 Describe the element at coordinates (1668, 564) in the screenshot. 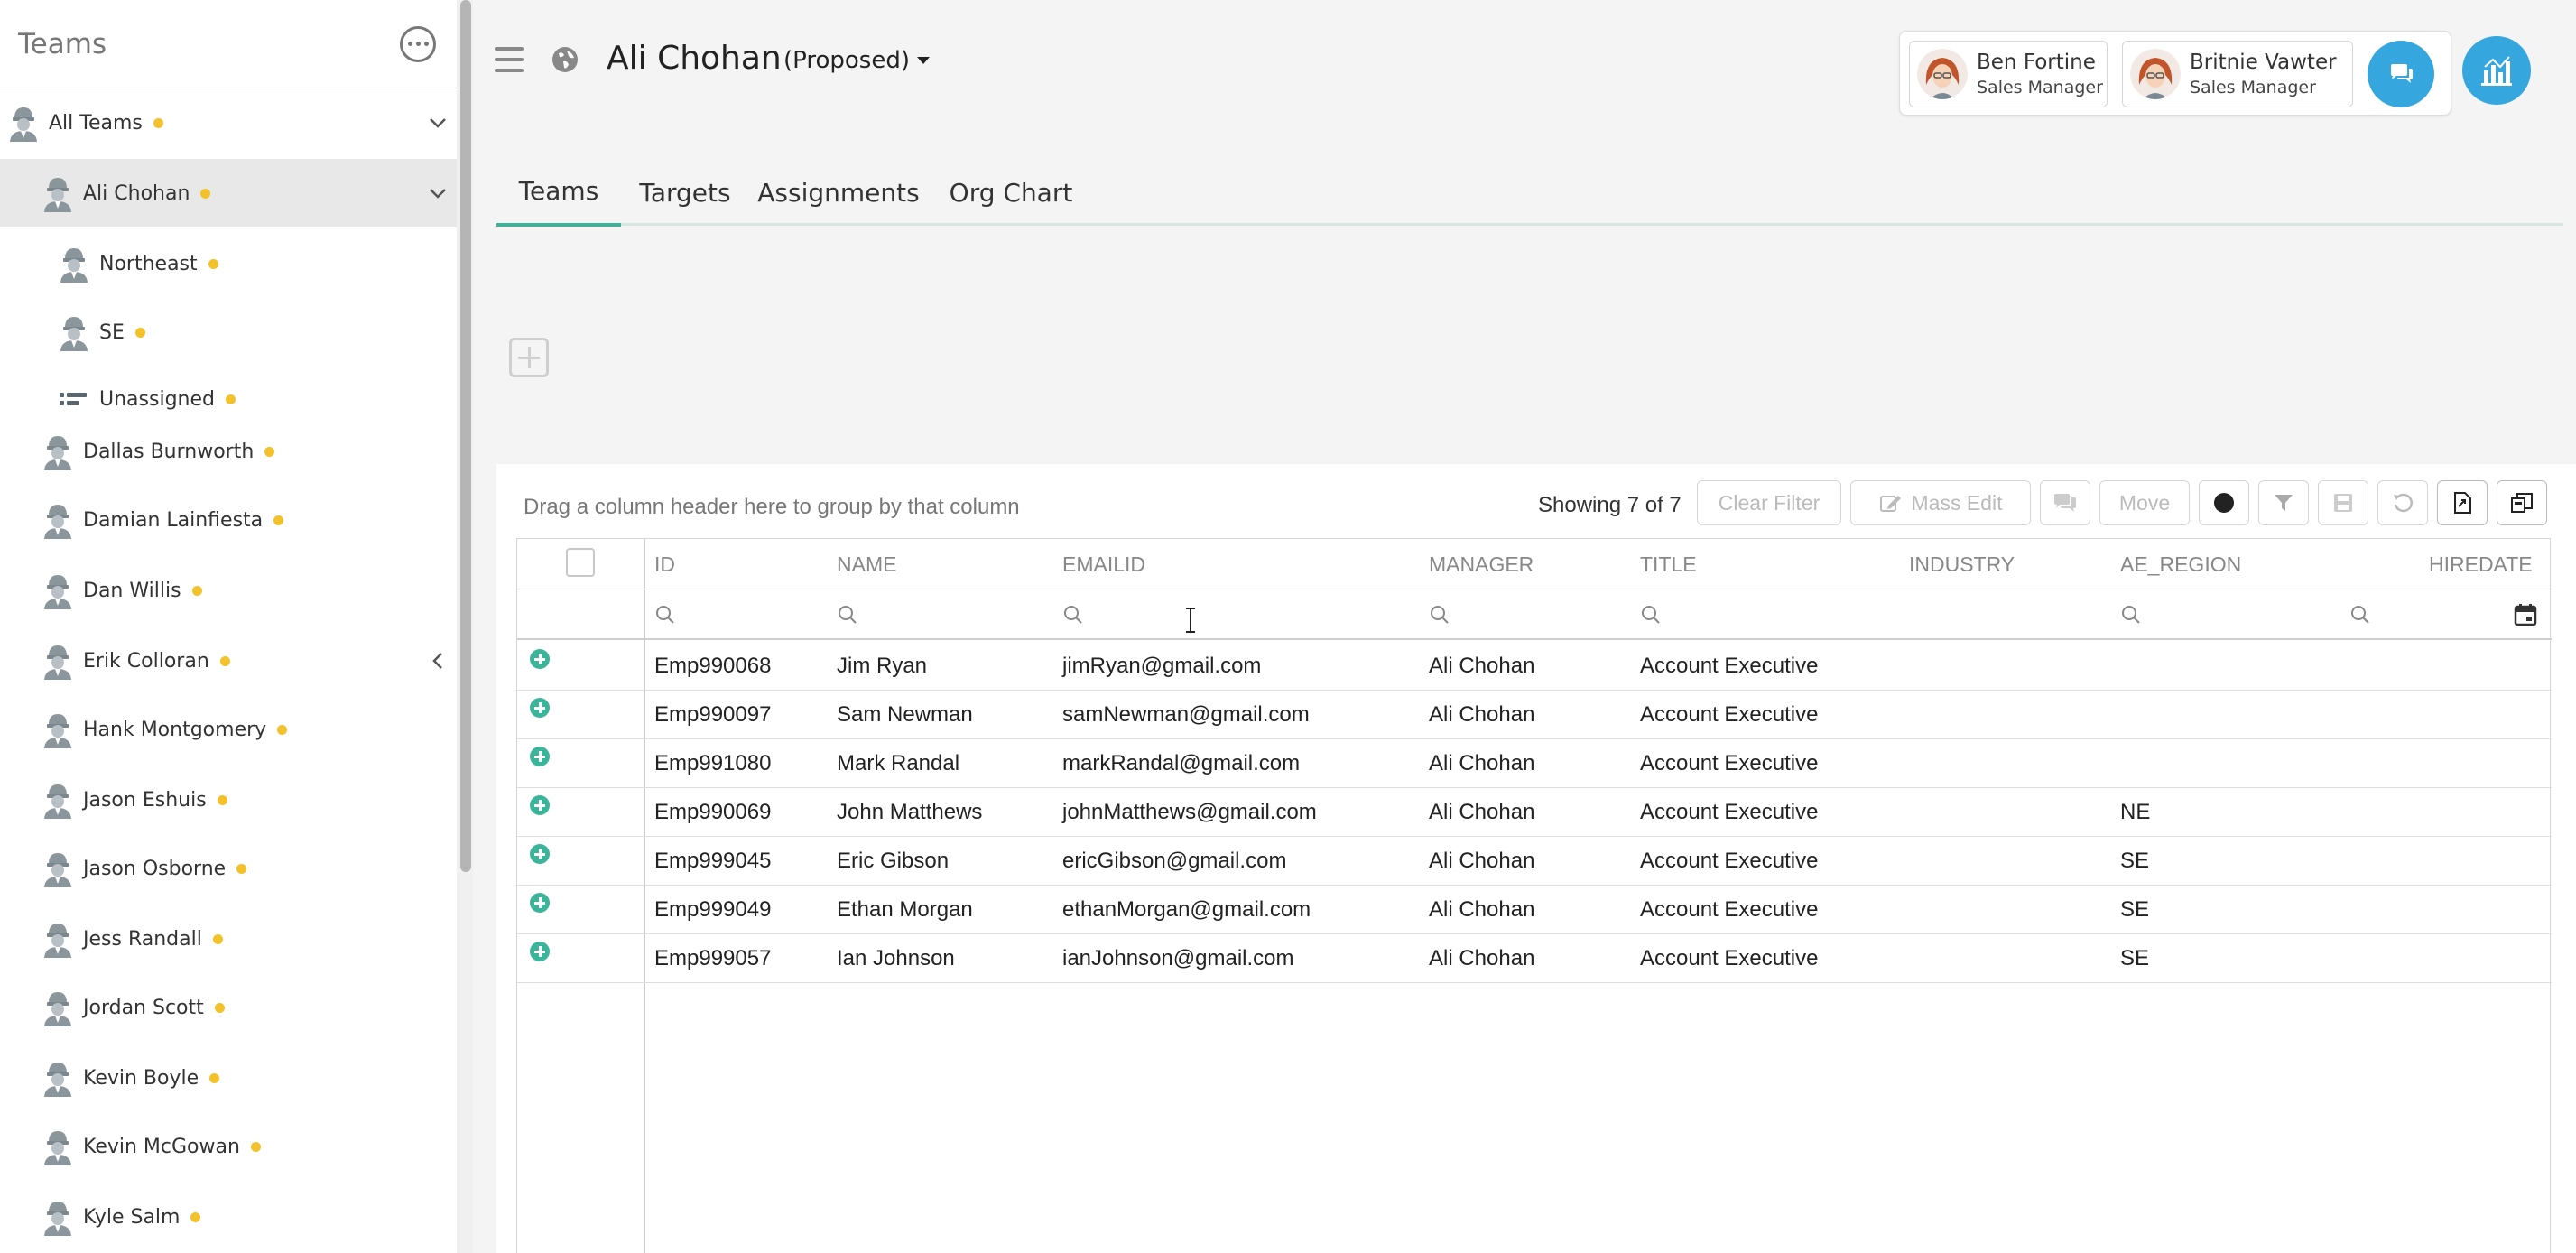

I see `column-header-title: TITLE` at that location.